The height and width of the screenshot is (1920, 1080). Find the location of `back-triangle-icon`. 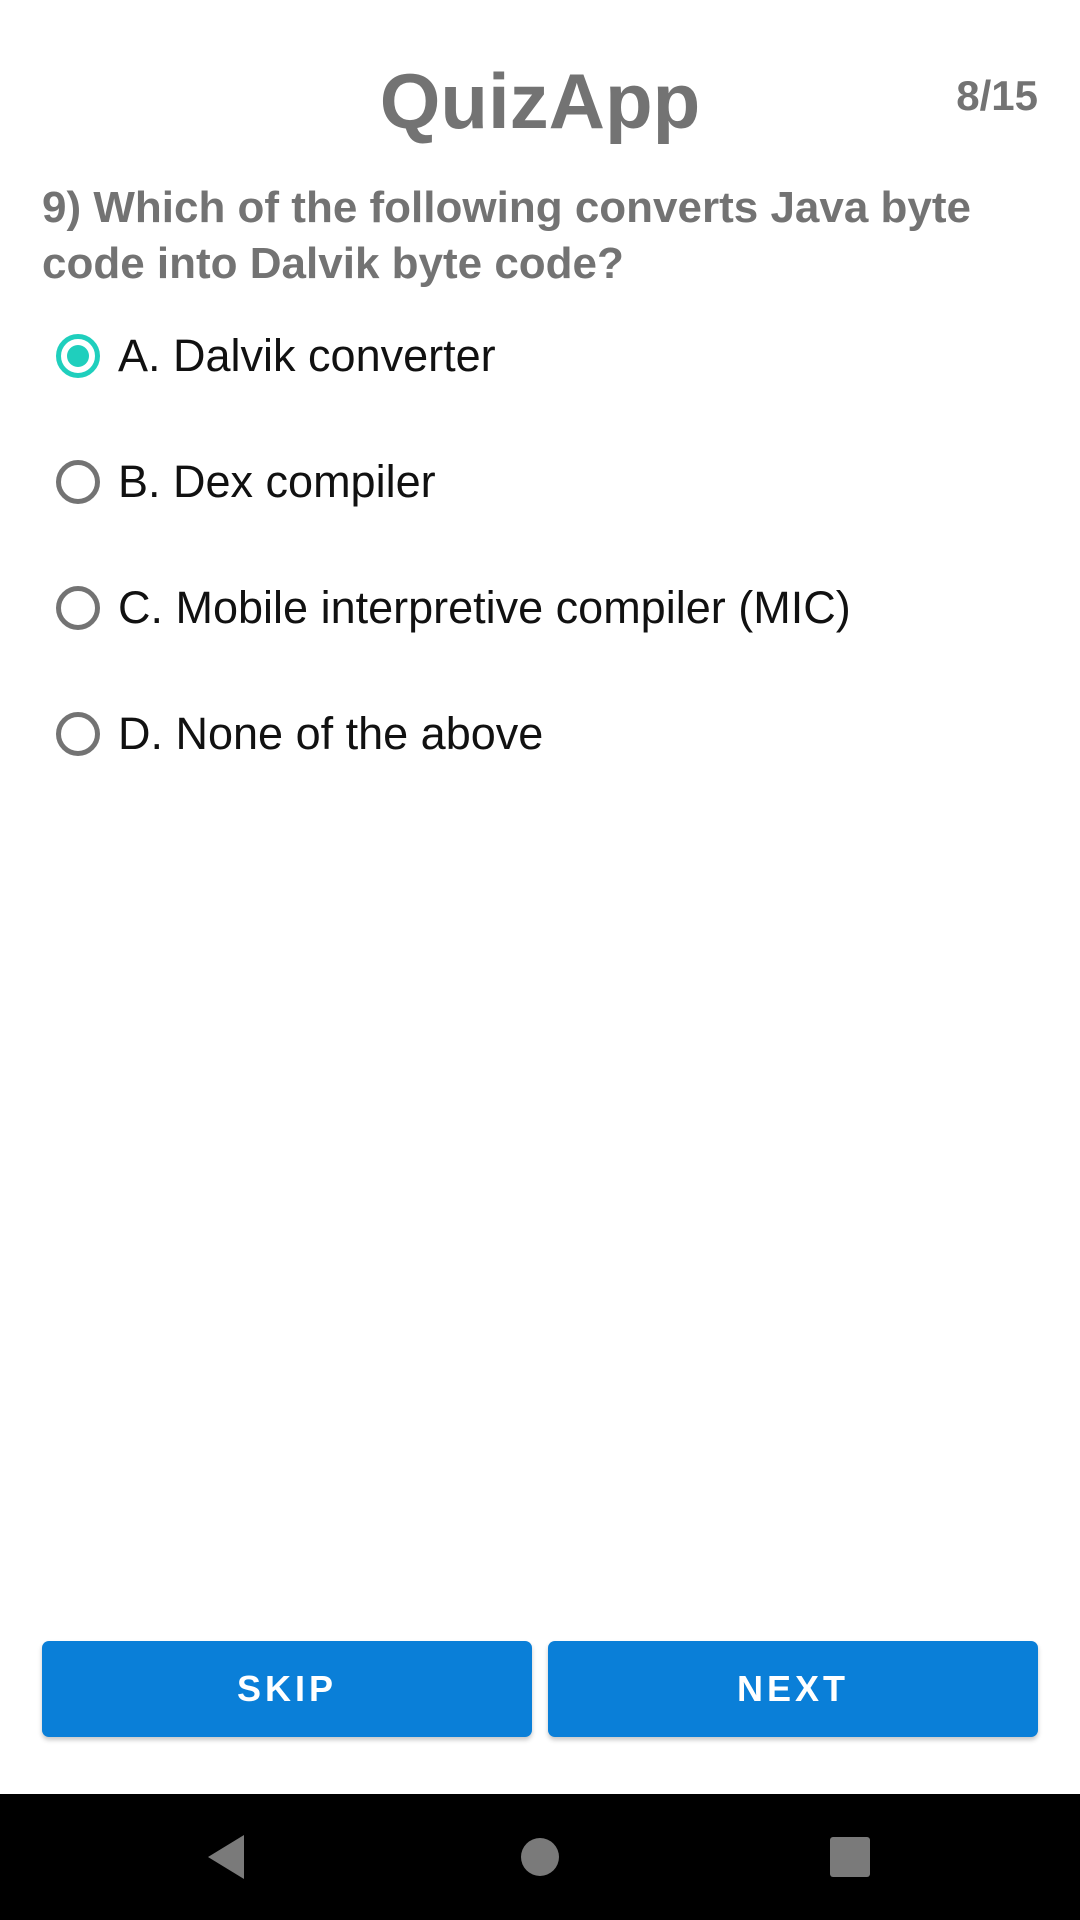

back-triangle-icon is located at coordinates (226, 1857).